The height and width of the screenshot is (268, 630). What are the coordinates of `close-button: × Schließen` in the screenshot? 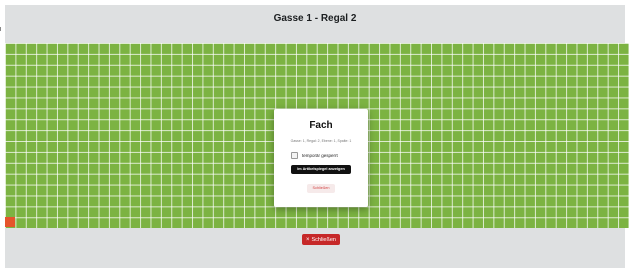 It's located at (321, 239).